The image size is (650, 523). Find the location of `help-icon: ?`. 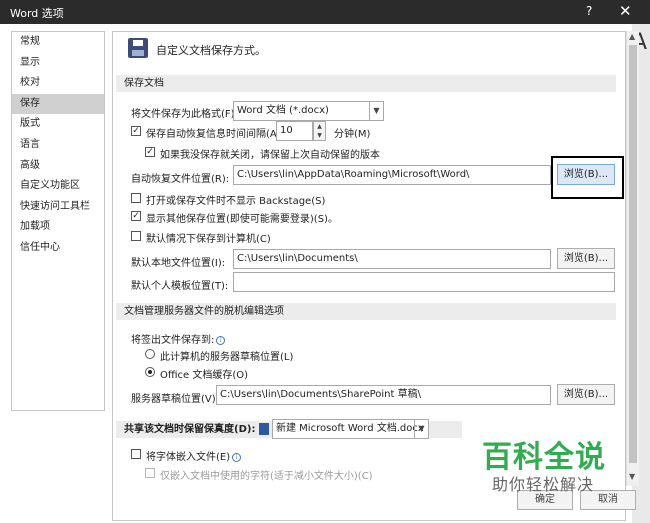

help-icon: ? is located at coordinates (589, 11).